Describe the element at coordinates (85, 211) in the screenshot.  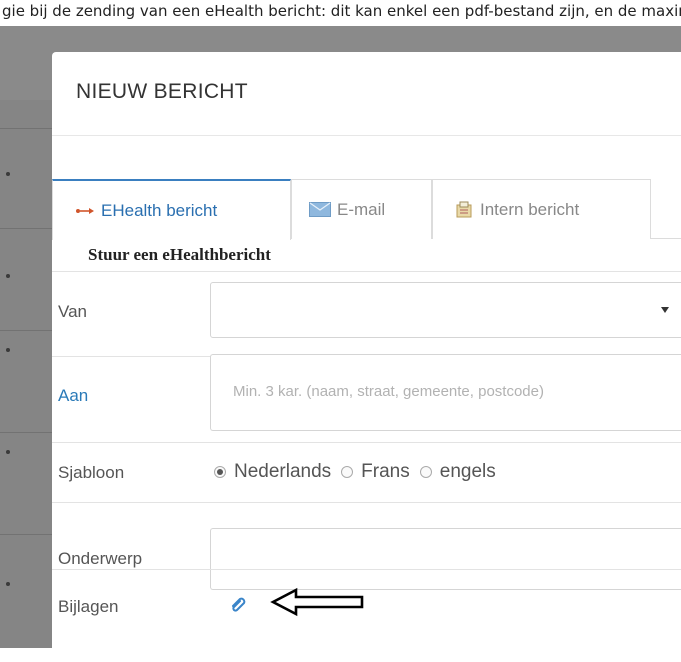
I see `ehealth-arrow-icon` at that location.